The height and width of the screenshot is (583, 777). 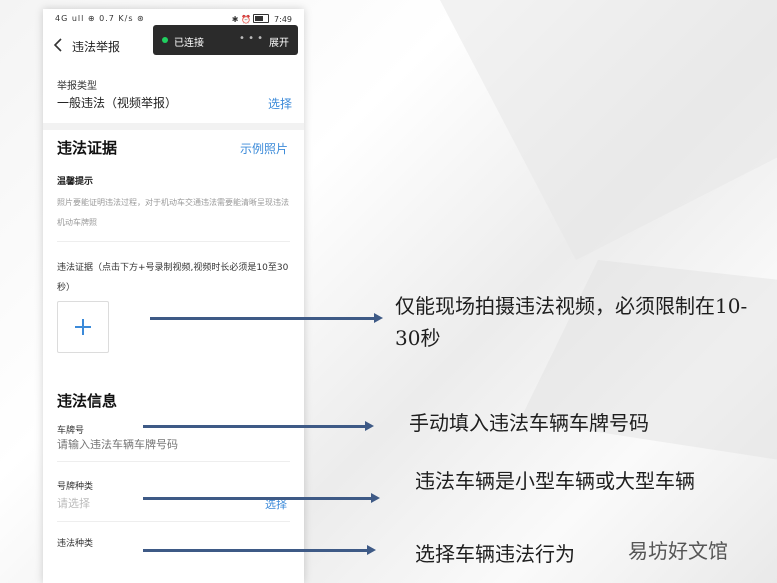 What do you see at coordinates (75, 487) in the screenshot?
I see `plate-type-label: 号牌种类` at bounding box center [75, 487].